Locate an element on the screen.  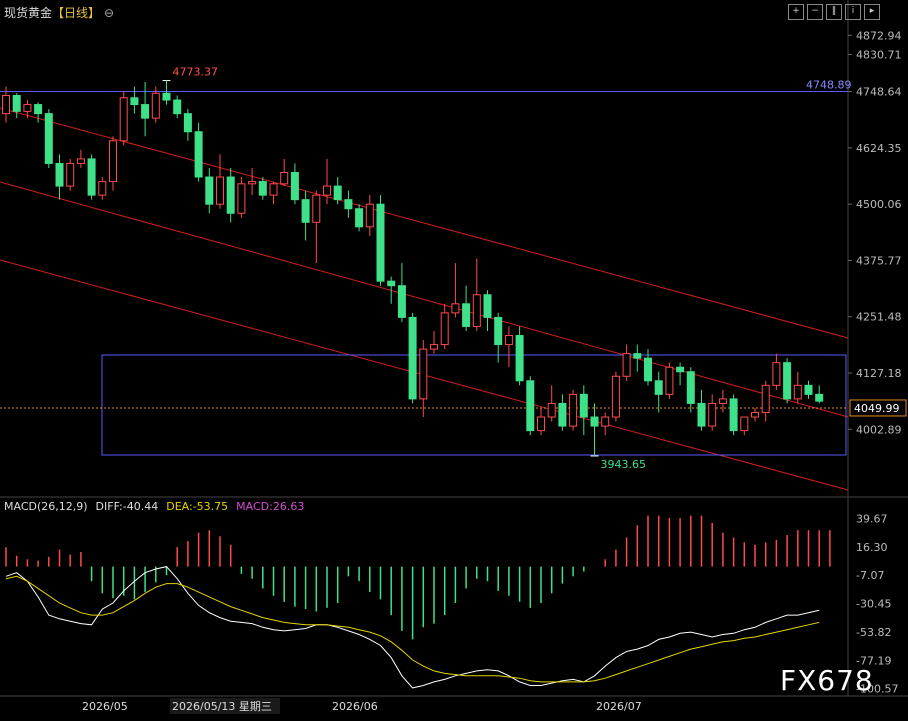
hline-value-label: 4748.89 is located at coordinates (829, 84).